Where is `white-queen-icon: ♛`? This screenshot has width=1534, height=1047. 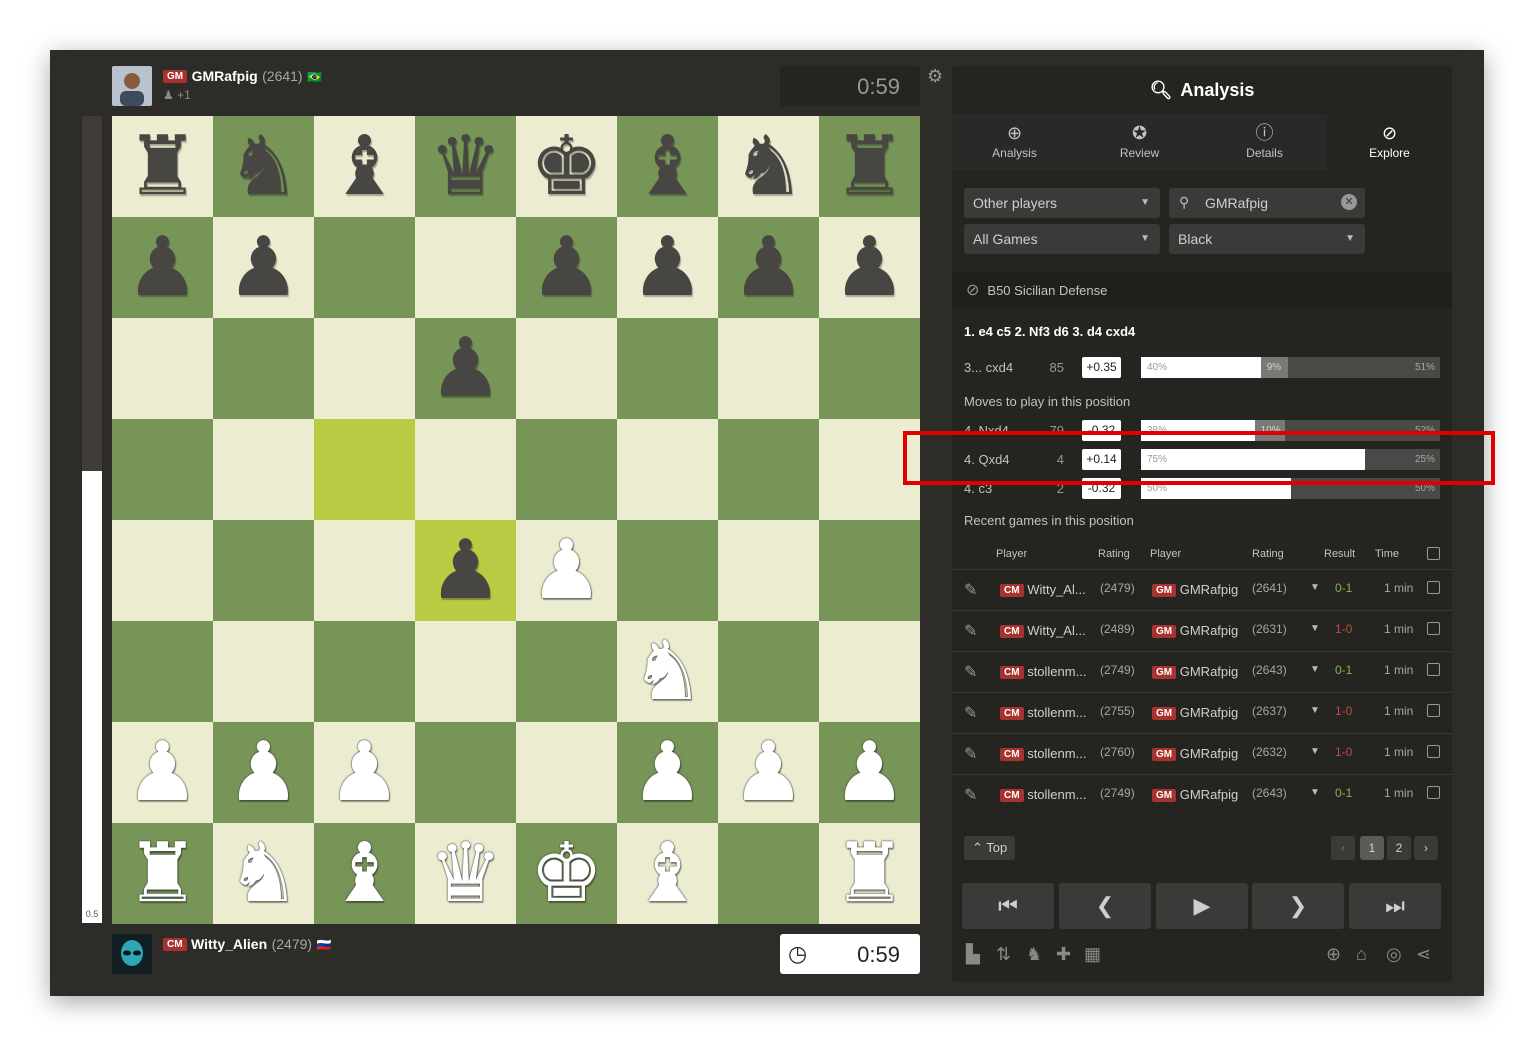
white-queen-icon: ♛ is located at coordinates (466, 873).